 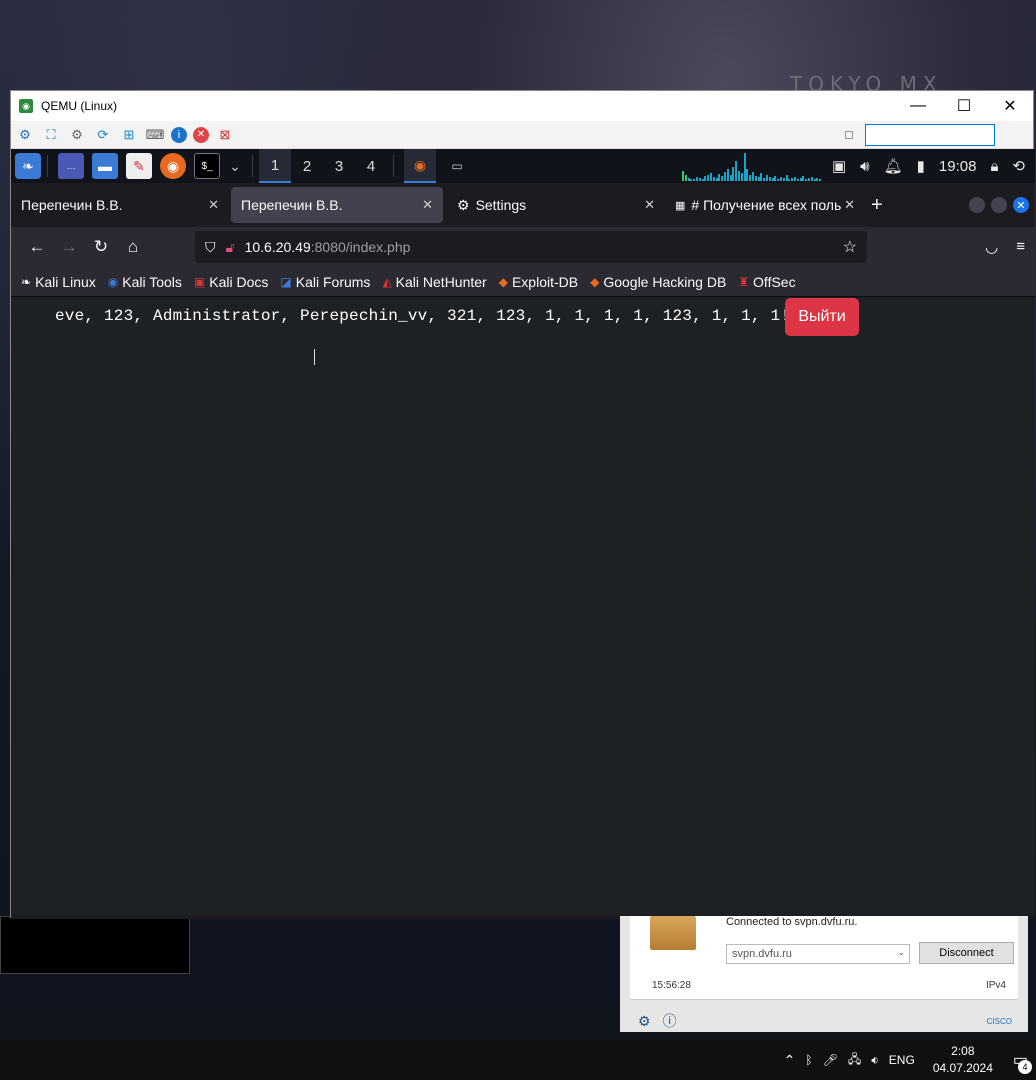 What do you see at coordinates (658, 282) in the screenshot?
I see `bookmark-google-hacking-db: ◆ Google Hacking DB` at bounding box center [658, 282].